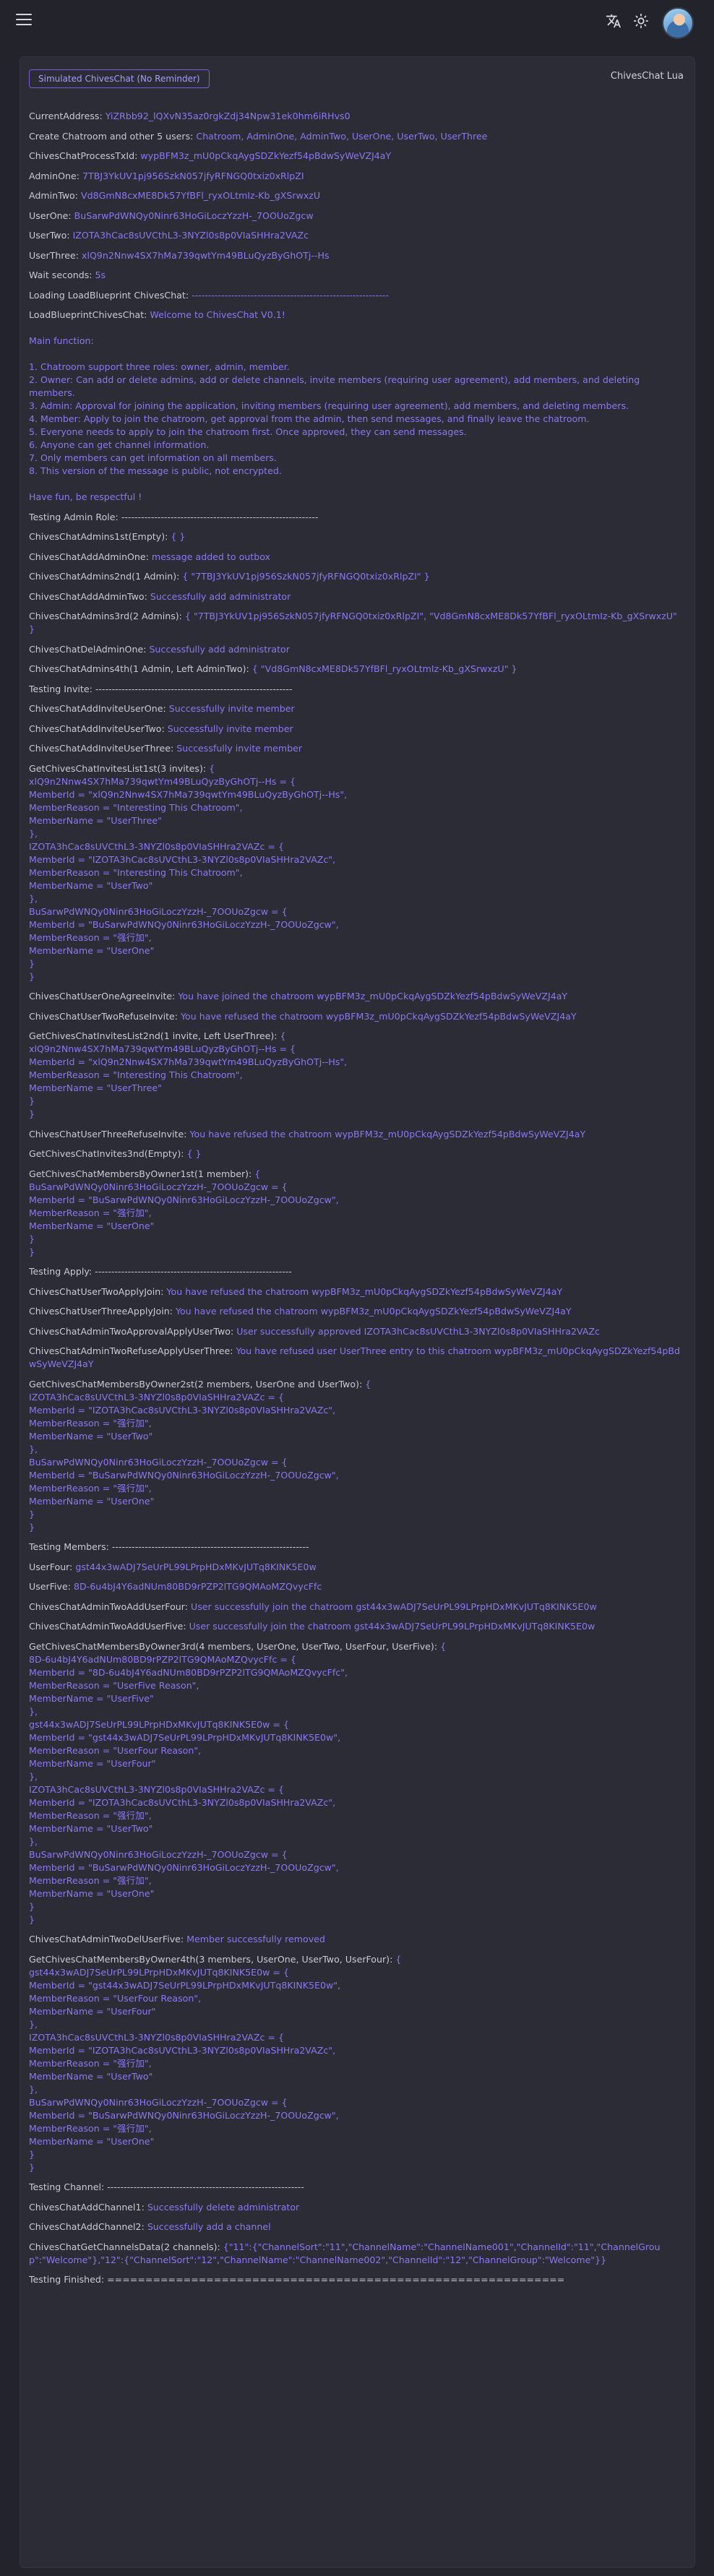 The image size is (714, 2576). I want to click on main-function-footer: Have fun, be respectful !, so click(85, 496).